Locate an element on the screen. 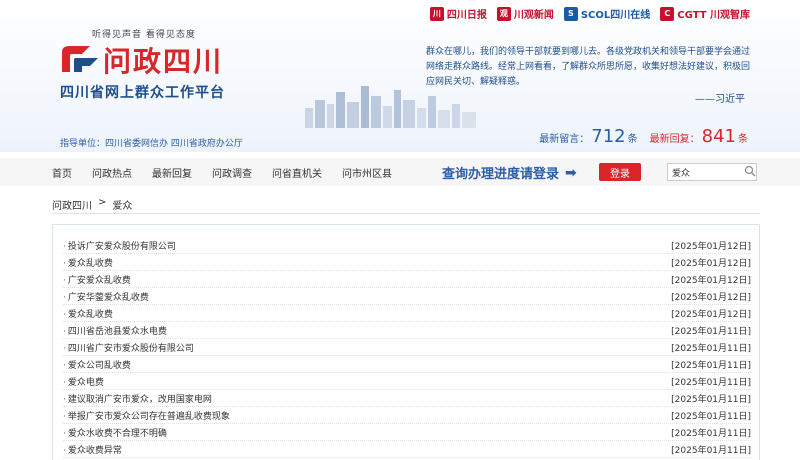 The image size is (800, 460). latest-replies-stat: 最新回复： 841 条 is located at coordinates (699, 136).